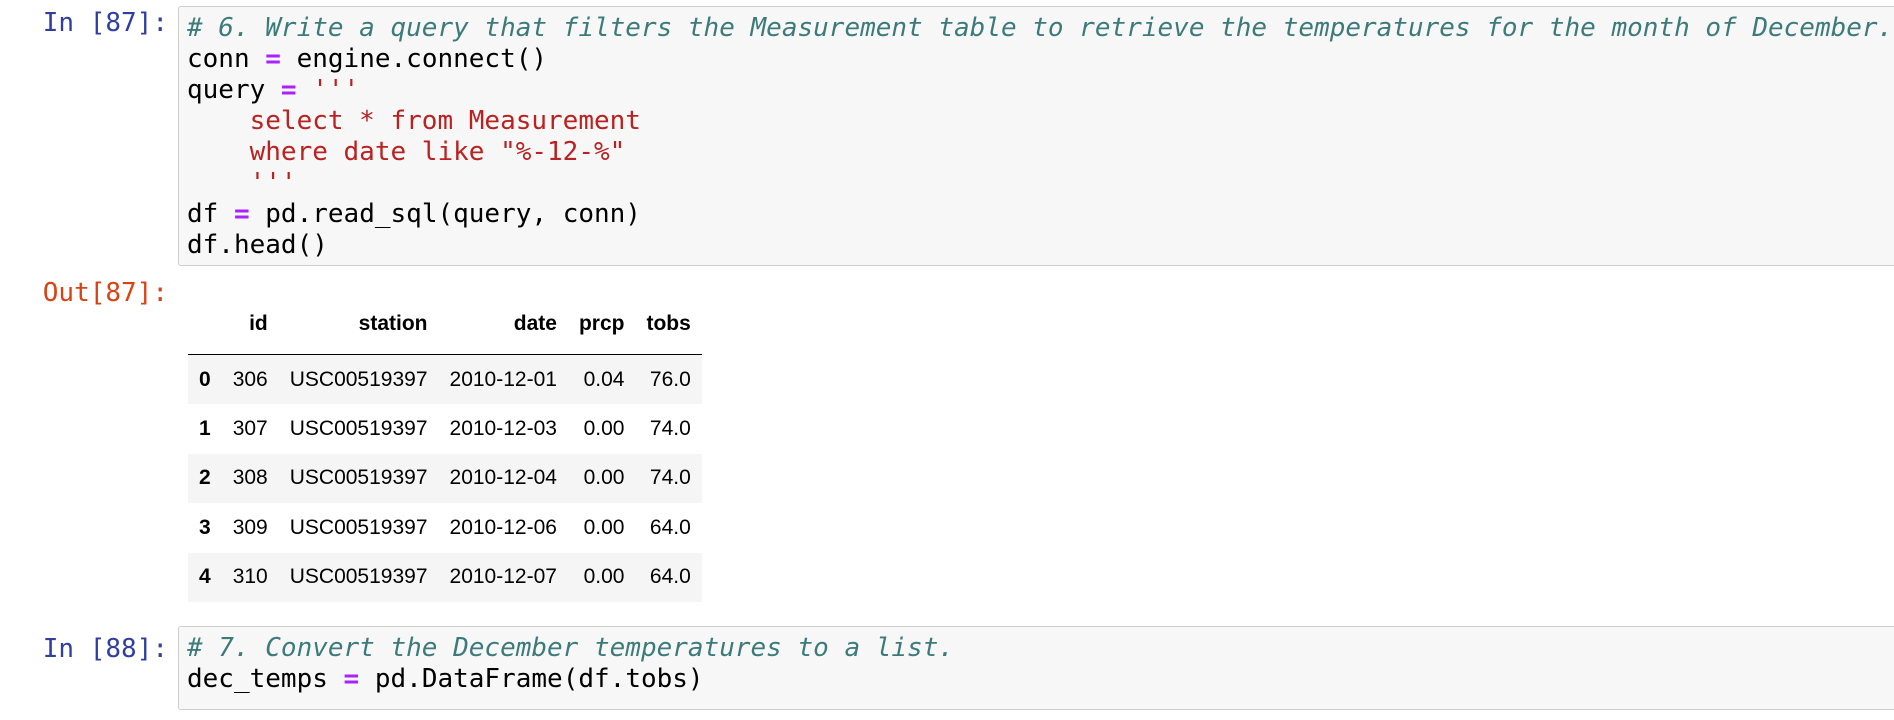  I want to click on code-var-conn: conn, so click(218, 59).